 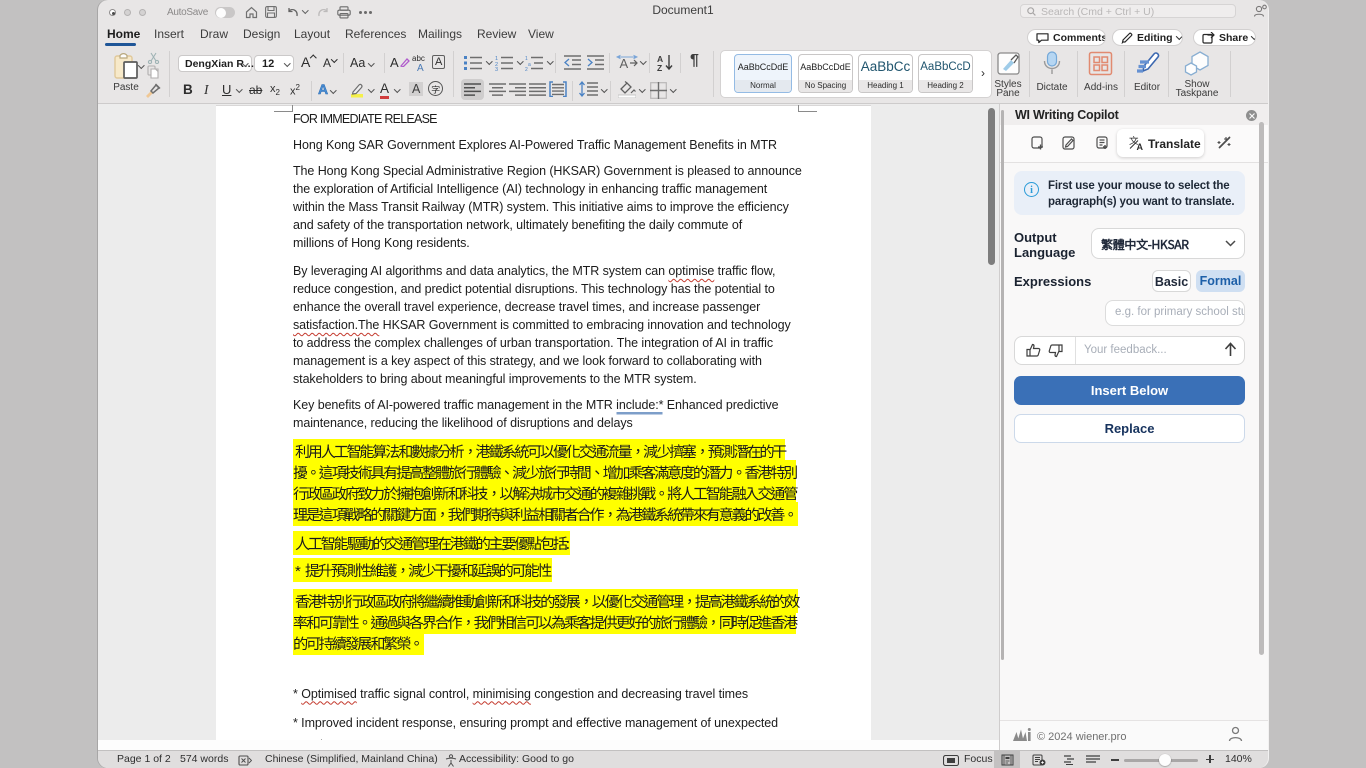 I want to click on svg-text: 3, so click(x=496, y=69).